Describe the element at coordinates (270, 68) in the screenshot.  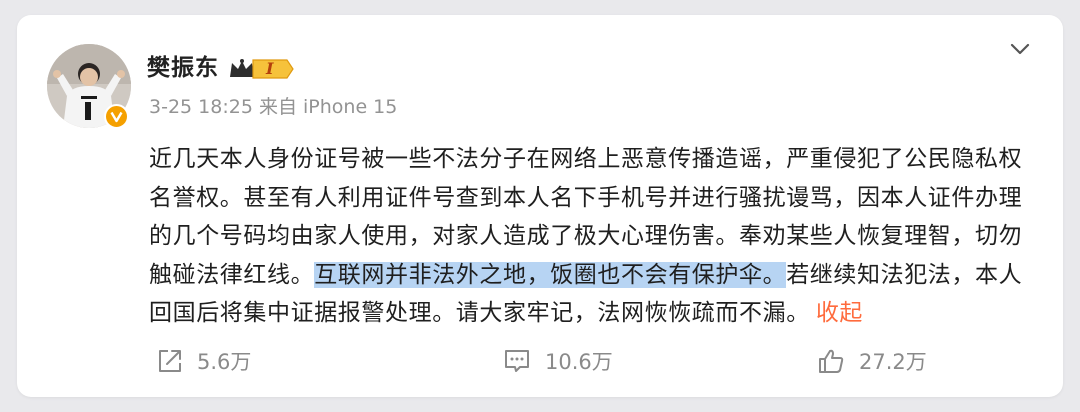
I see `level-badge-label: I` at that location.